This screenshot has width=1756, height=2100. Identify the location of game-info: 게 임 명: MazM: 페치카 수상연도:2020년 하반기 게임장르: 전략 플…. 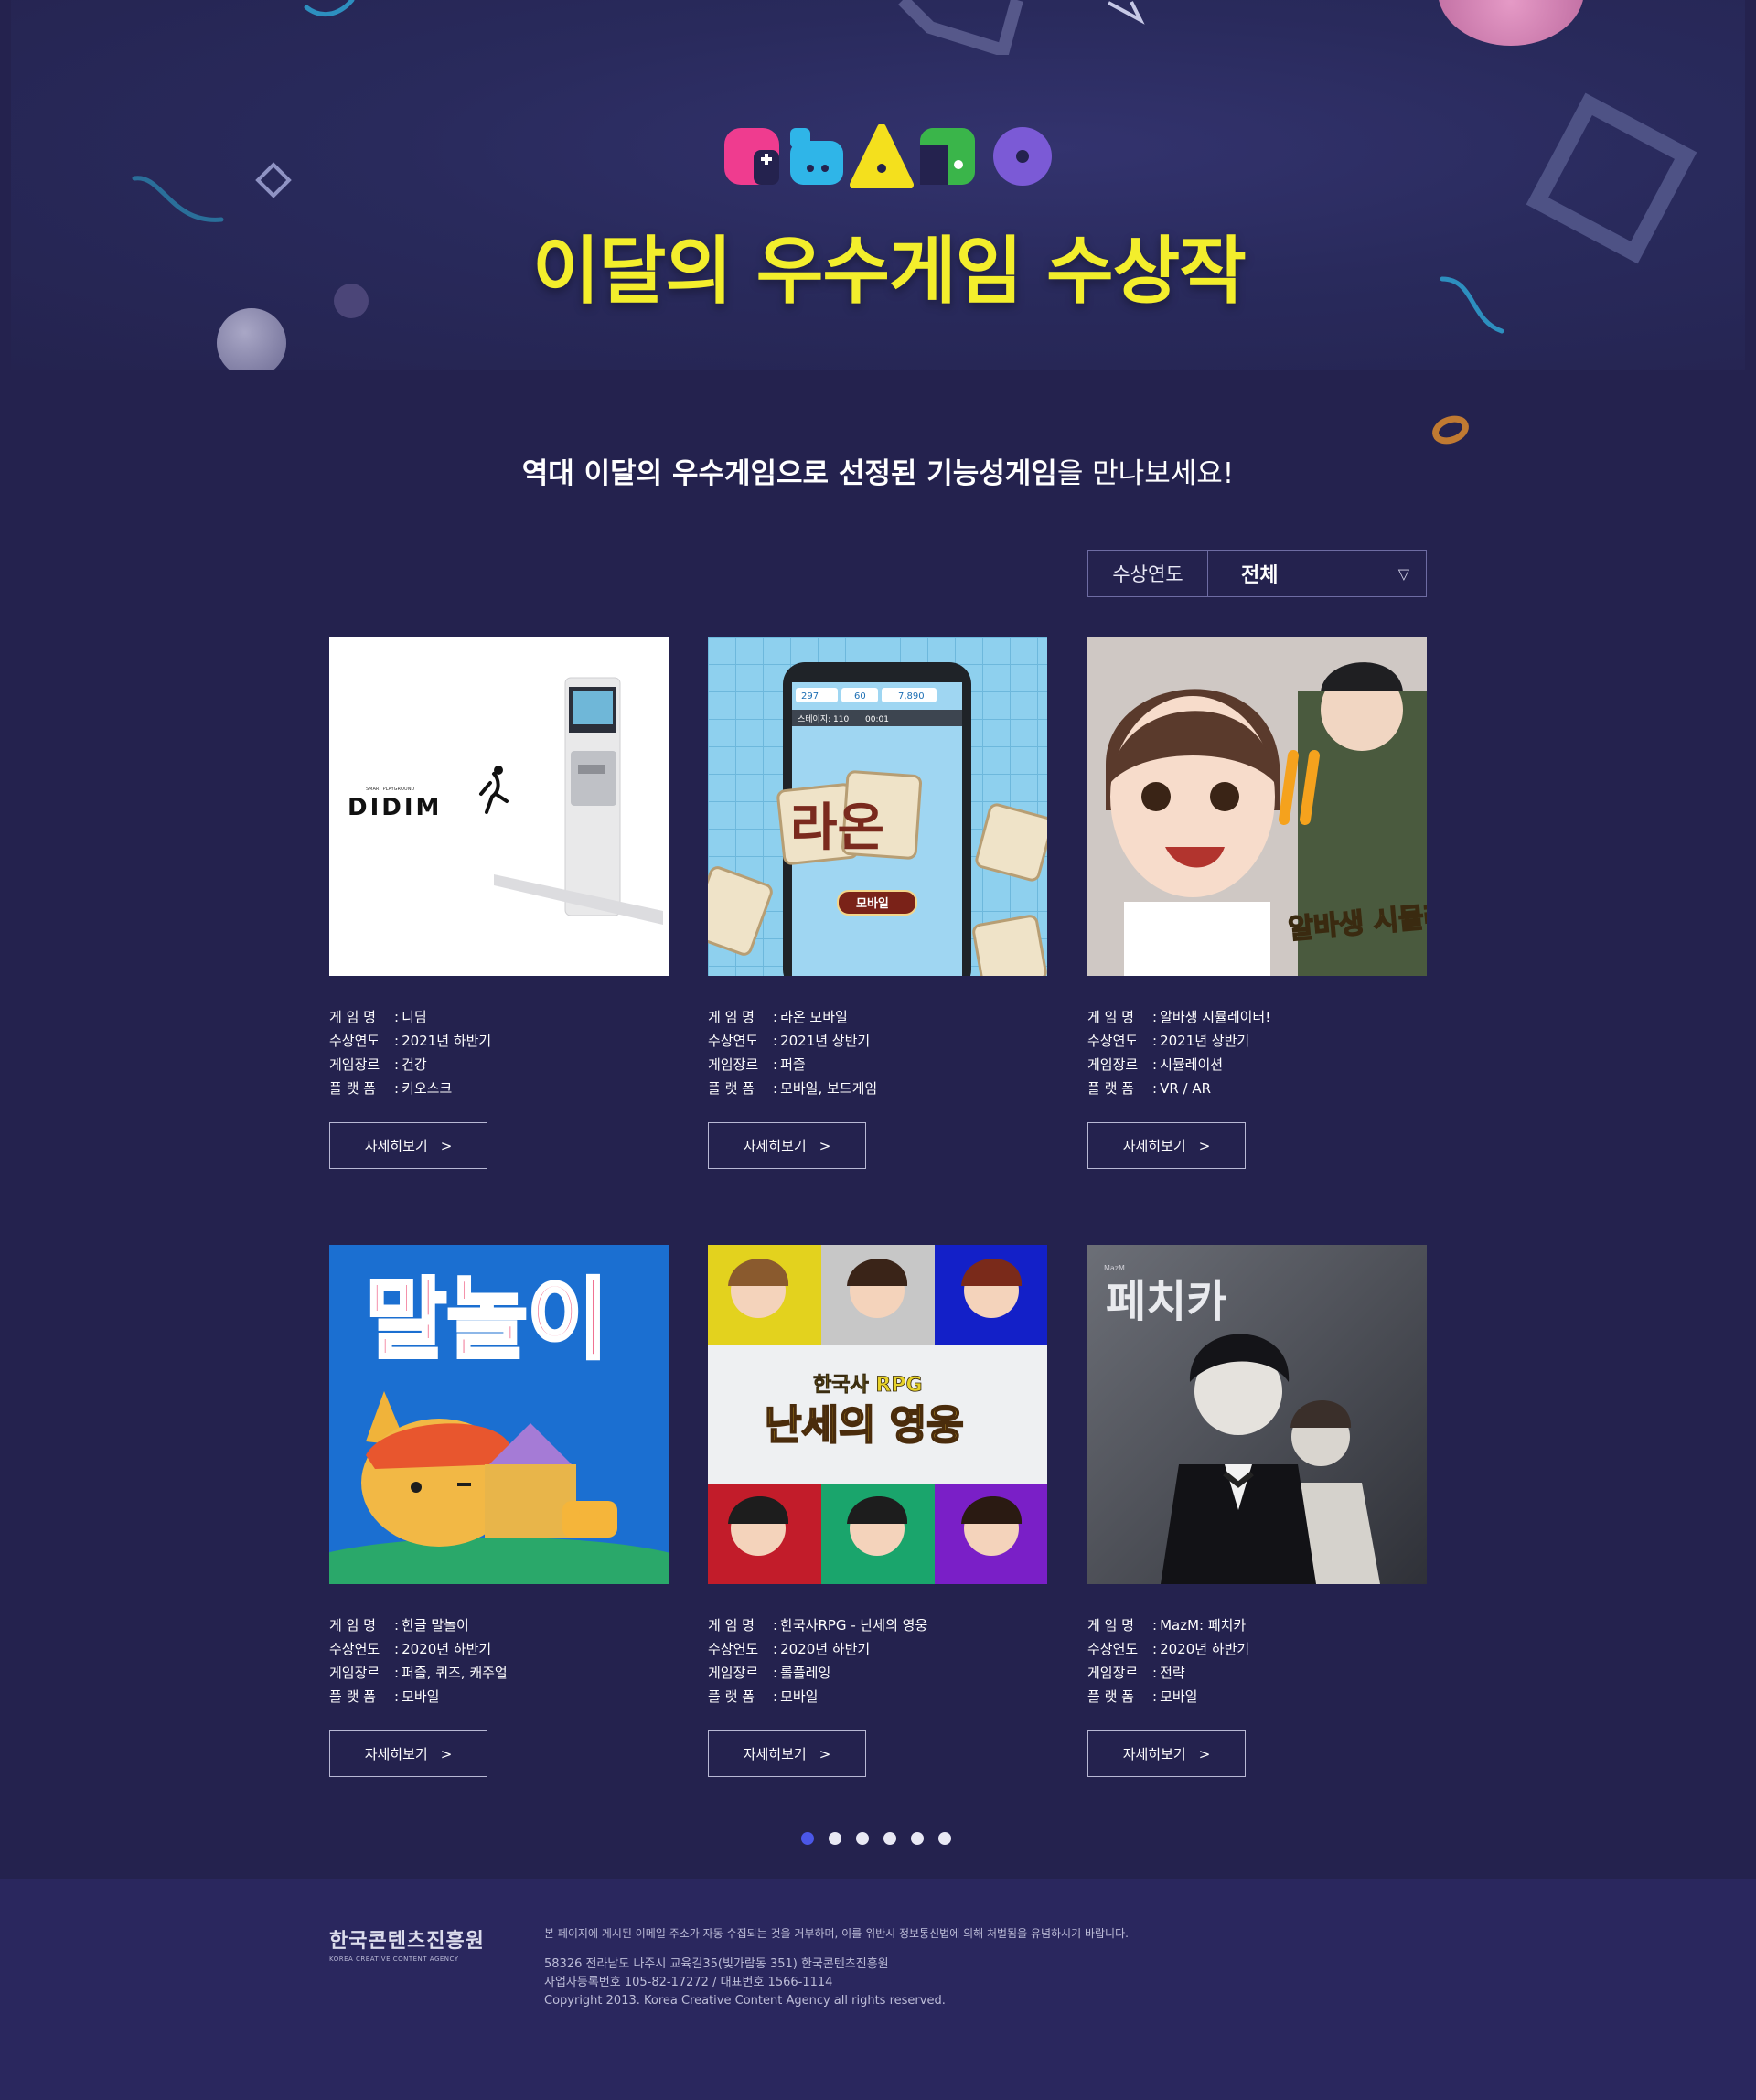
(1257, 1661).